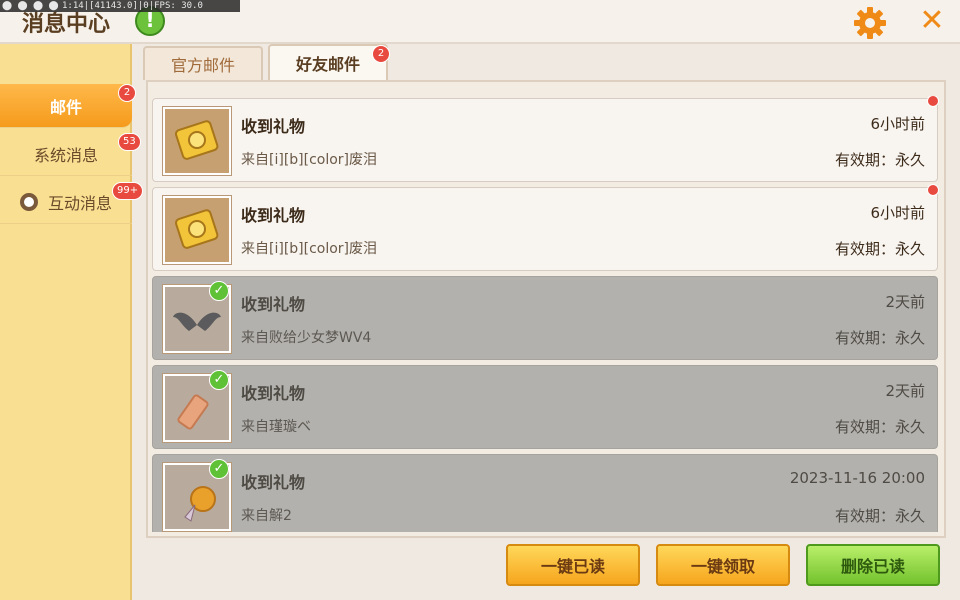 The image size is (960, 600). I want to click on system-badge: 53, so click(129, 142).